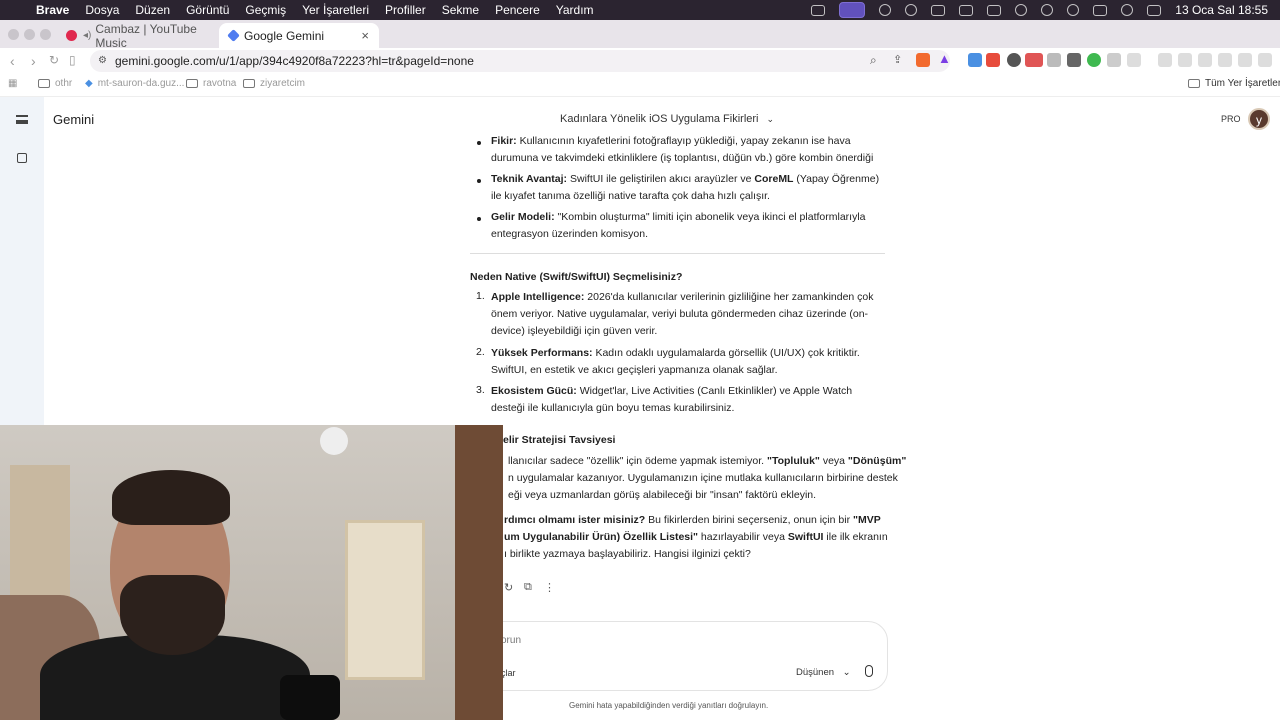 This screenshot has height=720, width=1280. I want to click on chat-icon, so click(885, 10).